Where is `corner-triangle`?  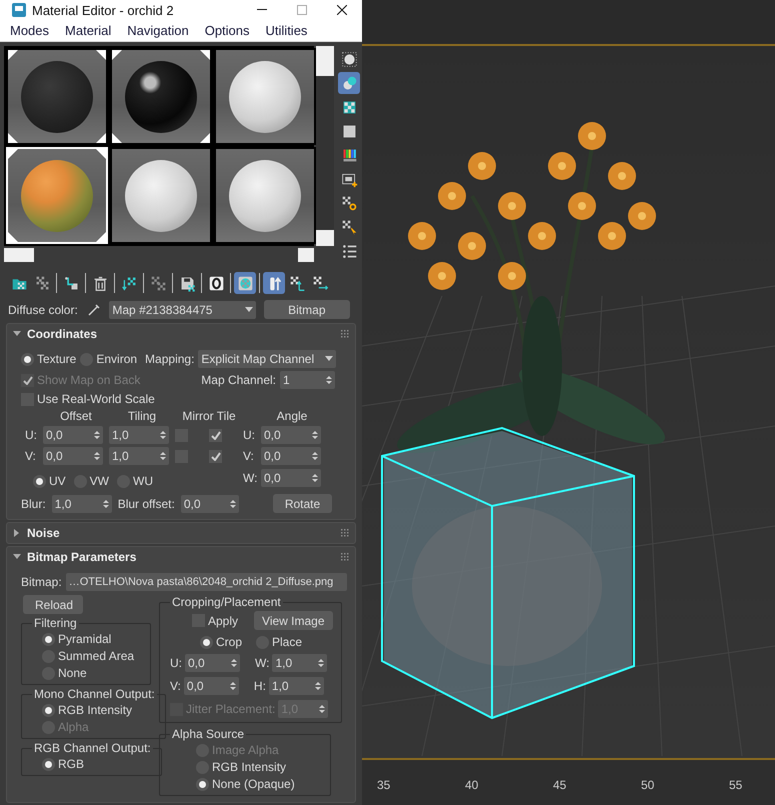 corner-triangle is located at coordinates (13, 55).